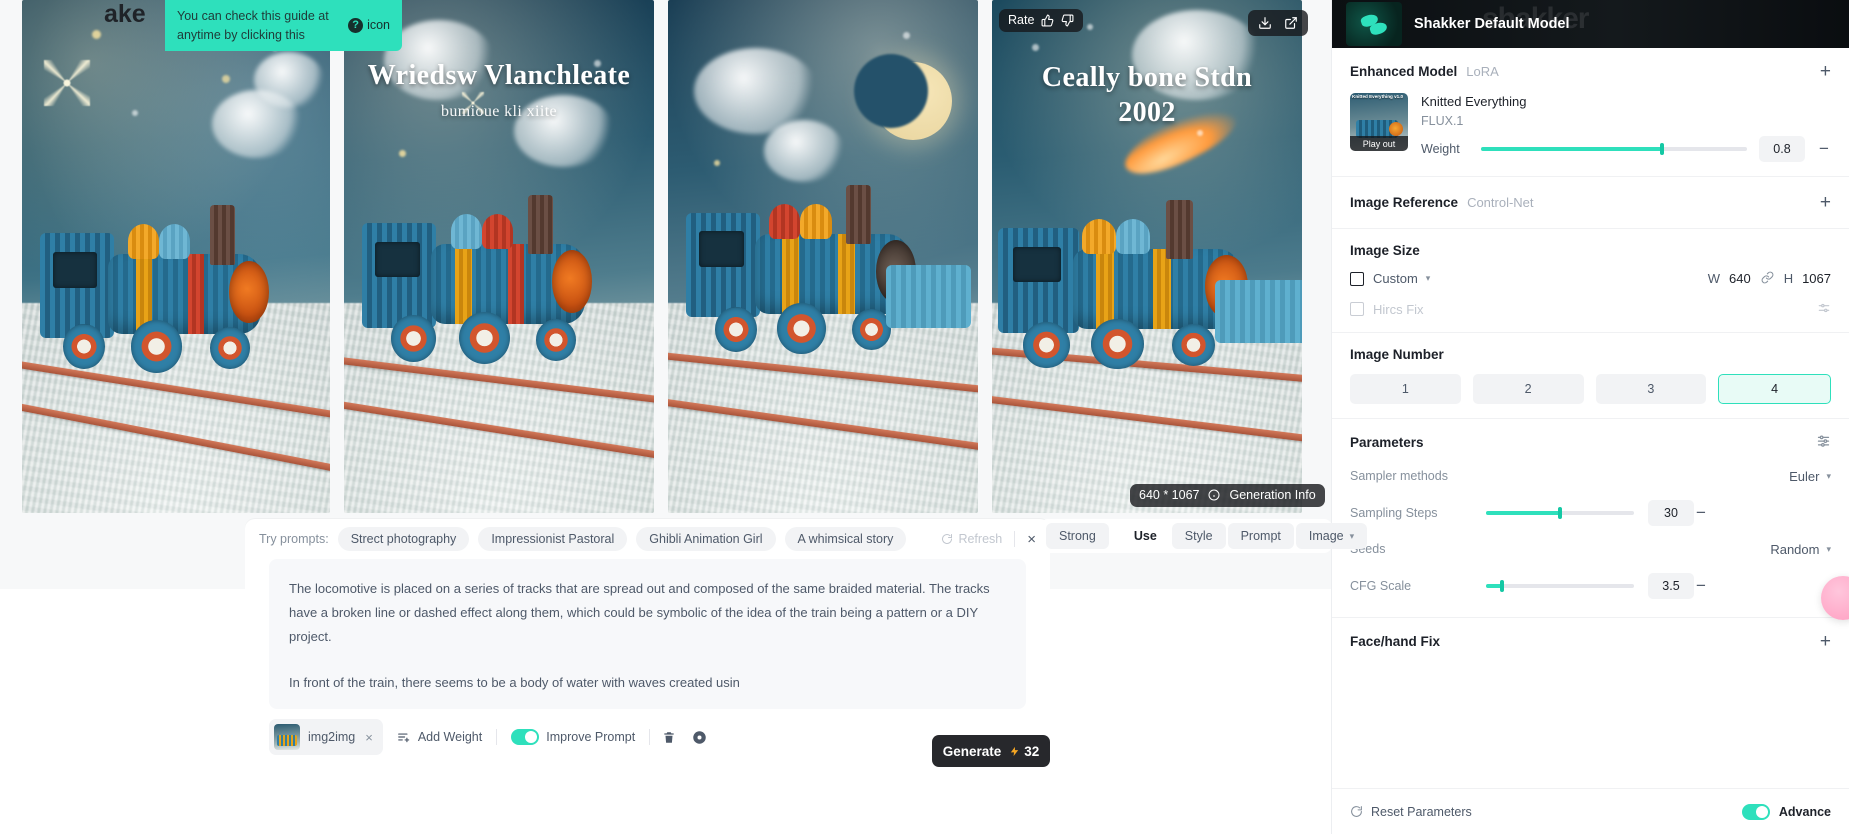  Describe the element at coordinates (1824, 309) in the screenshot. I see `hires-settings-icon` at that location.